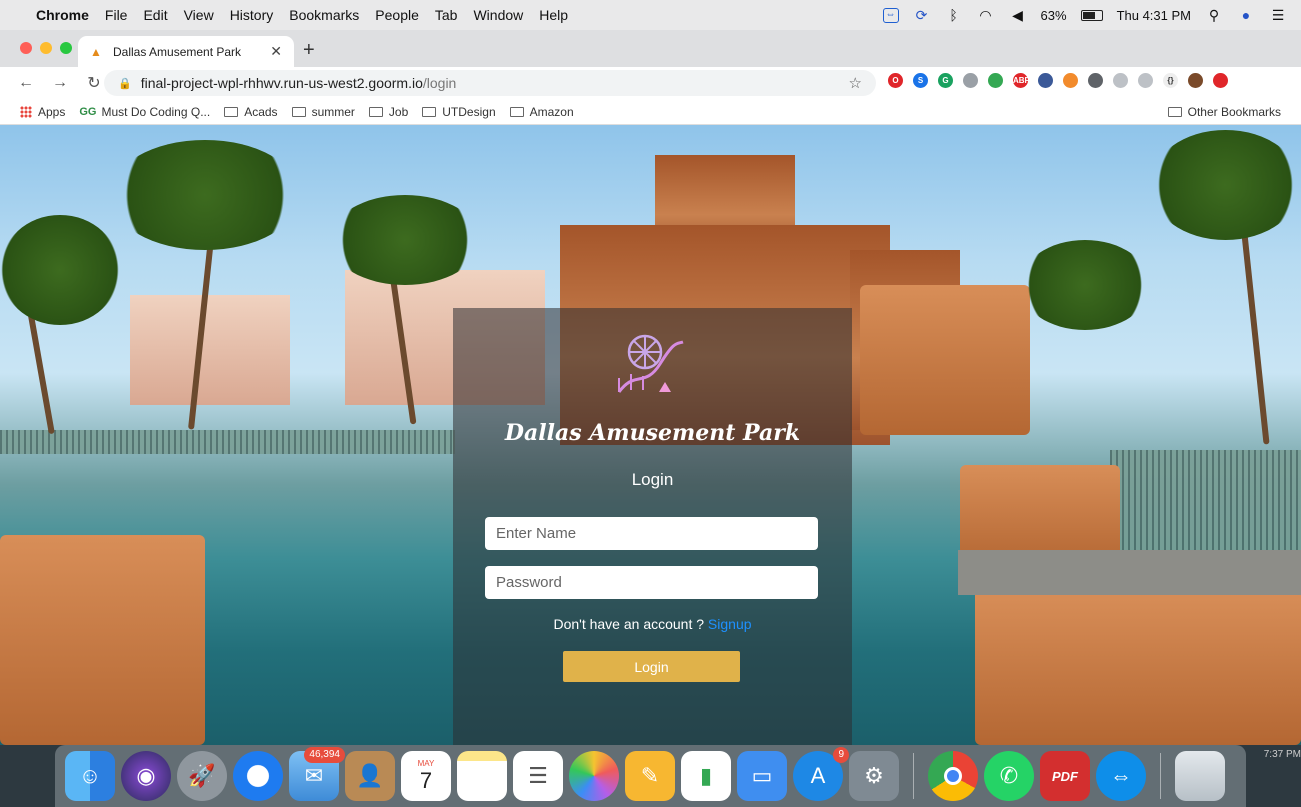  Describe the element at coordinates (252, 15) in the screenshot. I see `menu-history: History` at that location.